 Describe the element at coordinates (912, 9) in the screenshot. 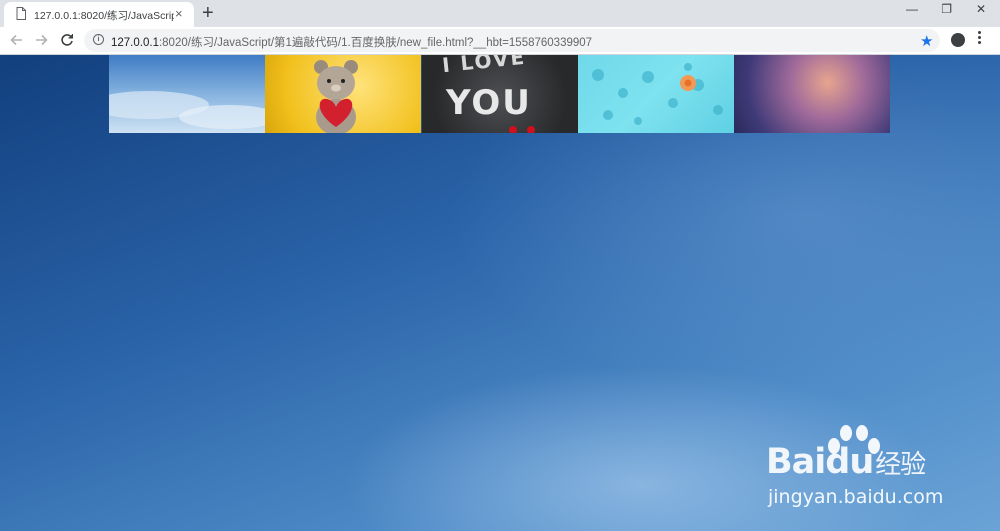

I see `minimize-button: —` at that location.